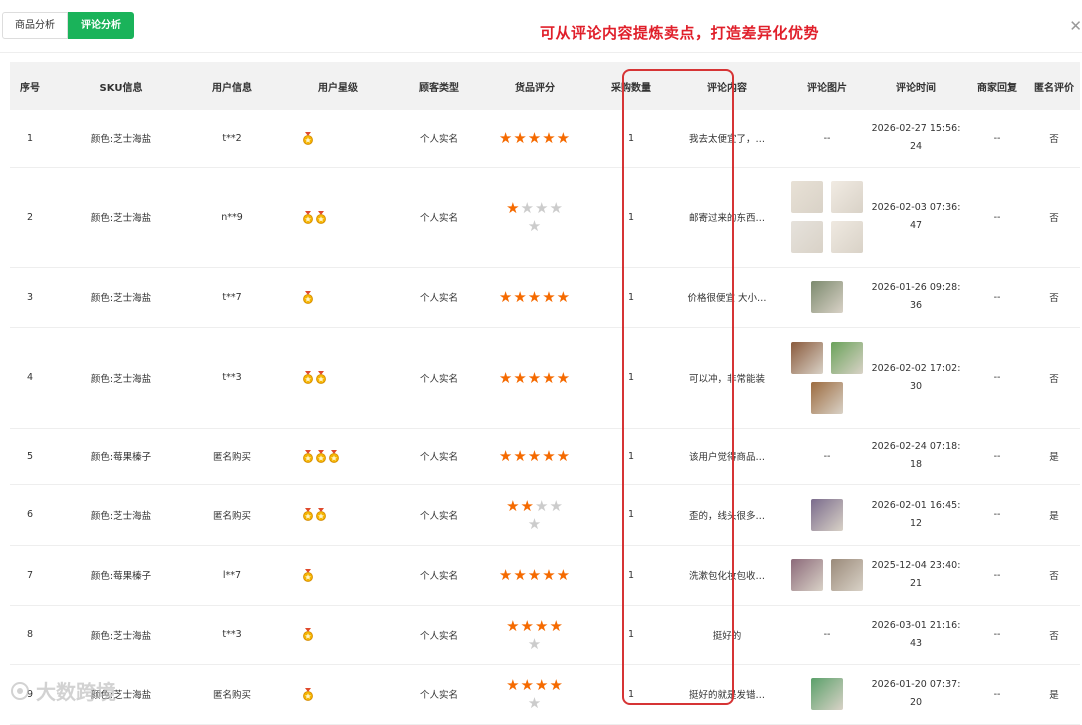 This screenshot has height=725, width=1082. What do you see at coordinates (916, 147) in the screenshot?
I see `comment-time-seconds: 24` at bounding box center [916, 147].